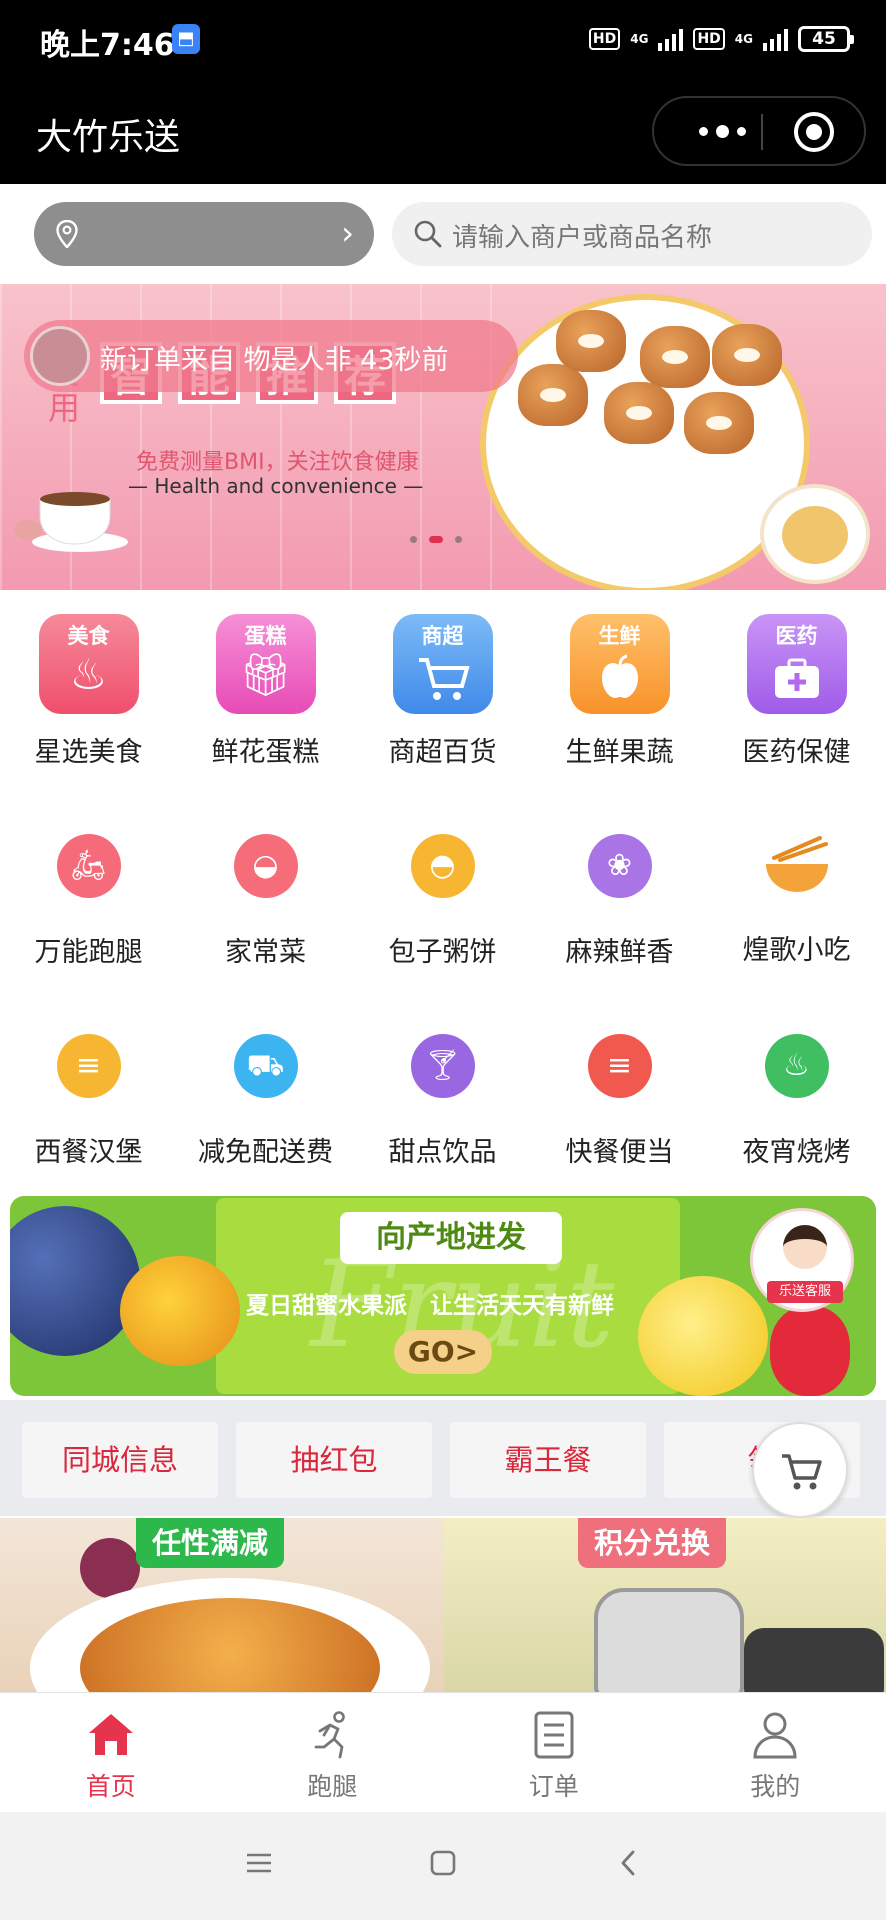 This screenshot has width=886, height=1920. I want to click on cart-icon: 商超, so click(442, 664).